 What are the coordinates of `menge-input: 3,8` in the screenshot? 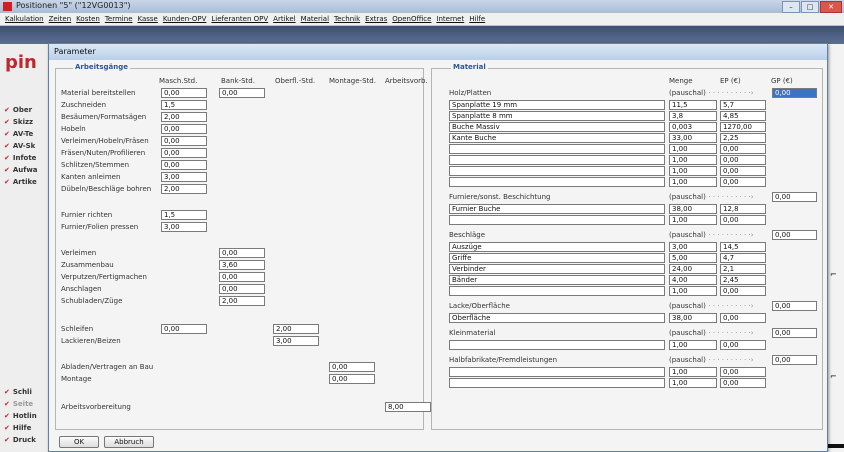 It's located at (693, 116).